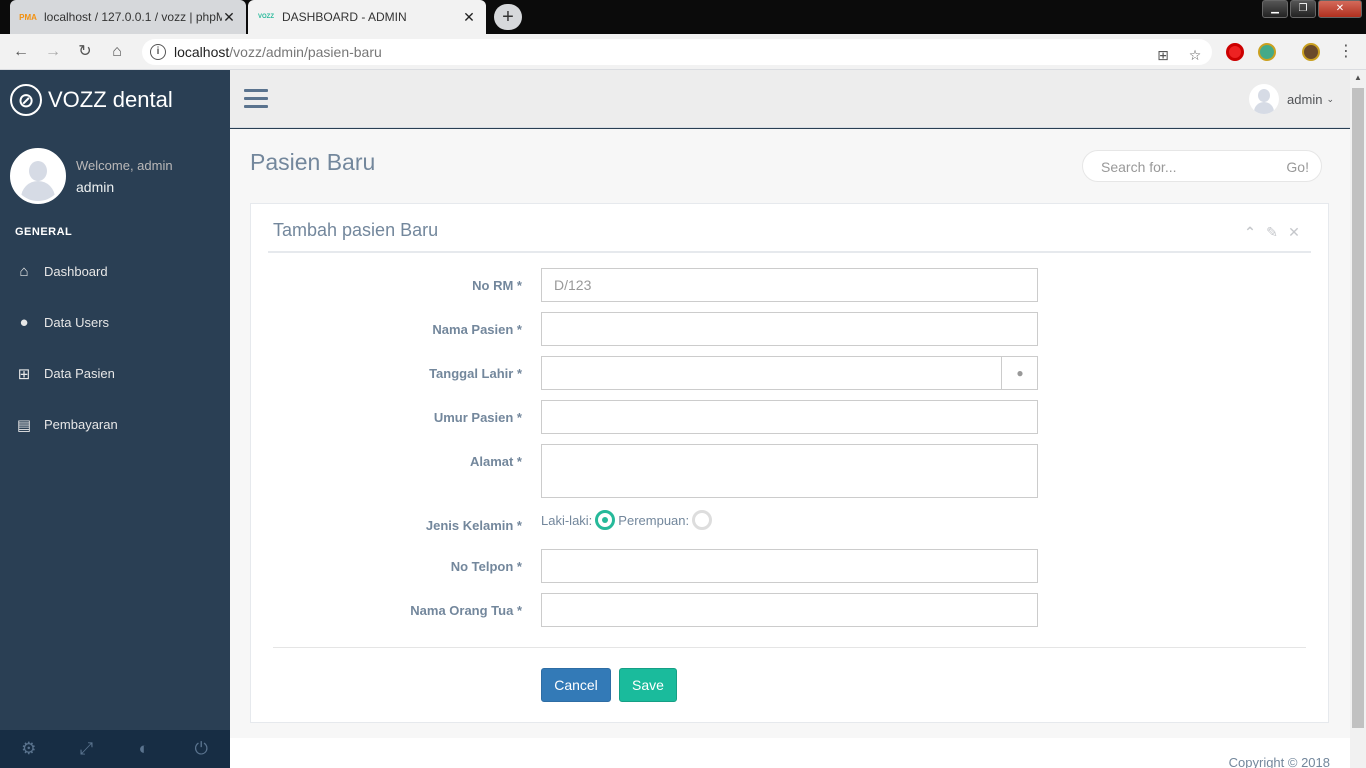  What do you see at coordinates (21, 52) in the screenshot?
I see `back-icon: ←` at bounding box center [21, 52].